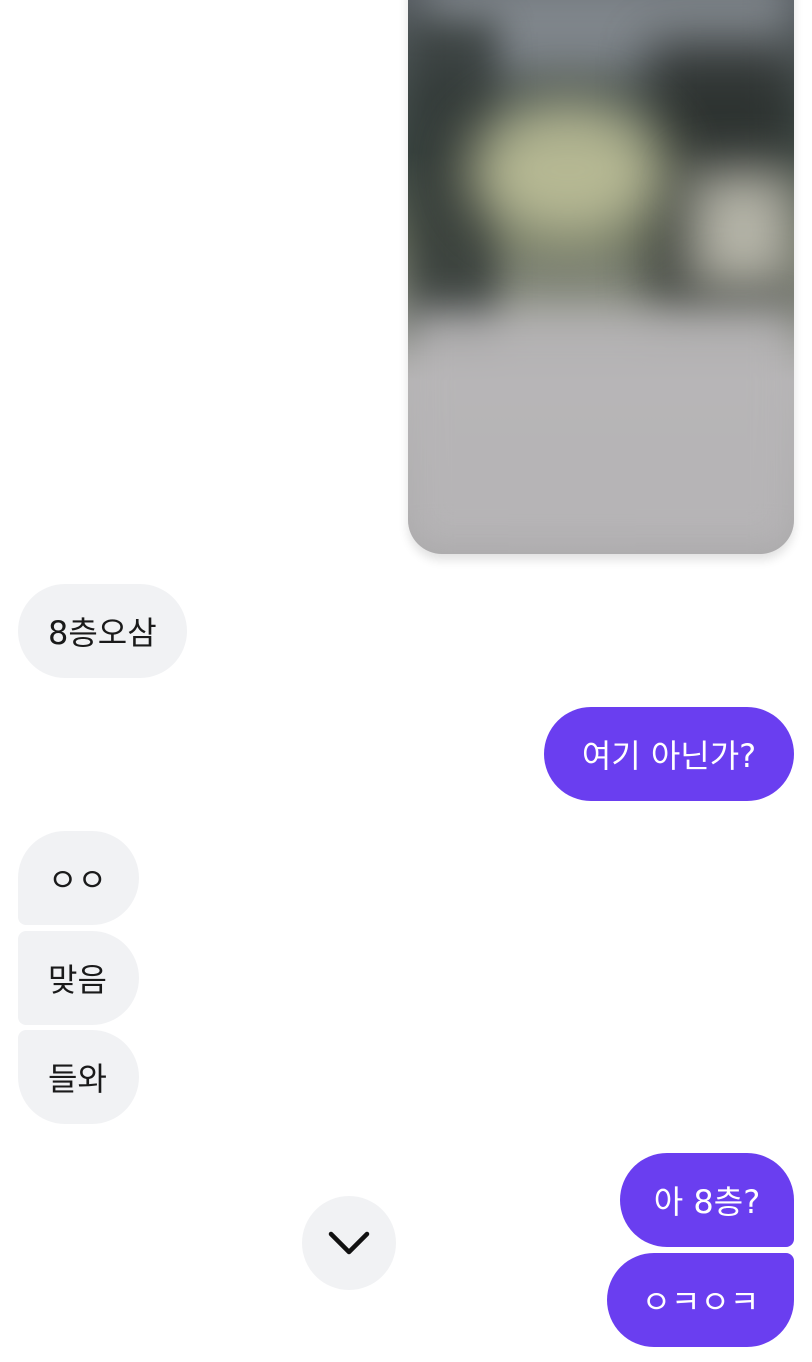 Image resolution: width=812 pixels, height=1362 pixels. I want to click on message-text: 아 8층?, so click(707, 1202).